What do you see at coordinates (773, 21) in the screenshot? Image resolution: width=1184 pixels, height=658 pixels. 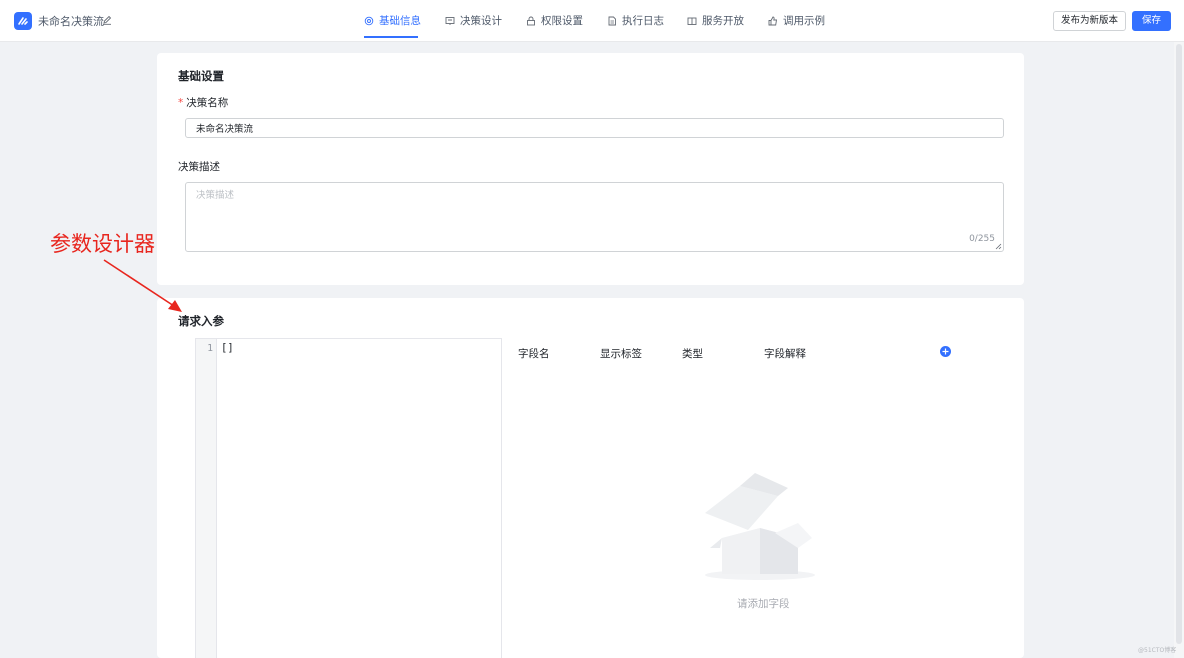 I see `thumb-icon` at bounding box center [773, 21].